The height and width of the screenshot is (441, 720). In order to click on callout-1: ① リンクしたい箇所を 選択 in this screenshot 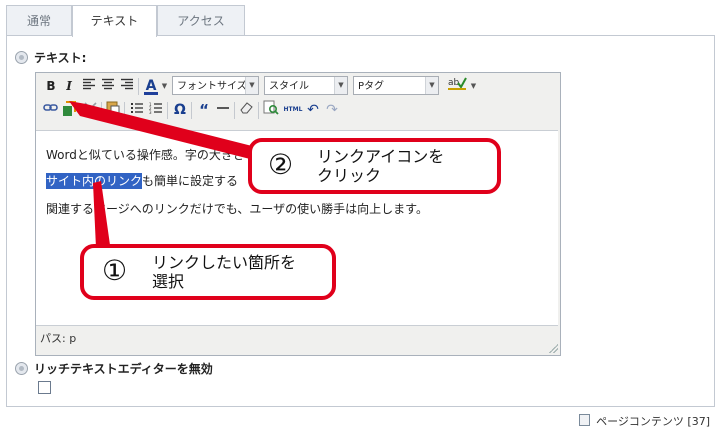, I will do `click(208, 272)`.